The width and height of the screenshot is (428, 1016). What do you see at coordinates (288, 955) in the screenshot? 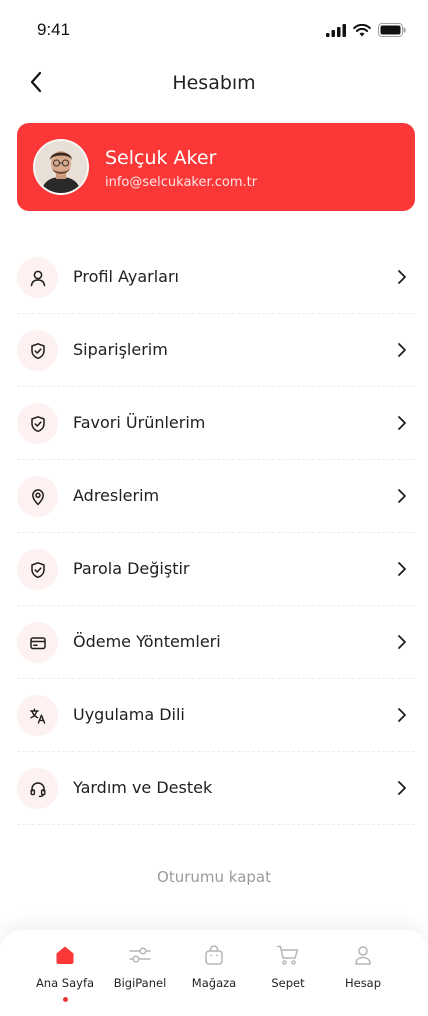
I see `cart-icon` at bounding box center [288, 955].